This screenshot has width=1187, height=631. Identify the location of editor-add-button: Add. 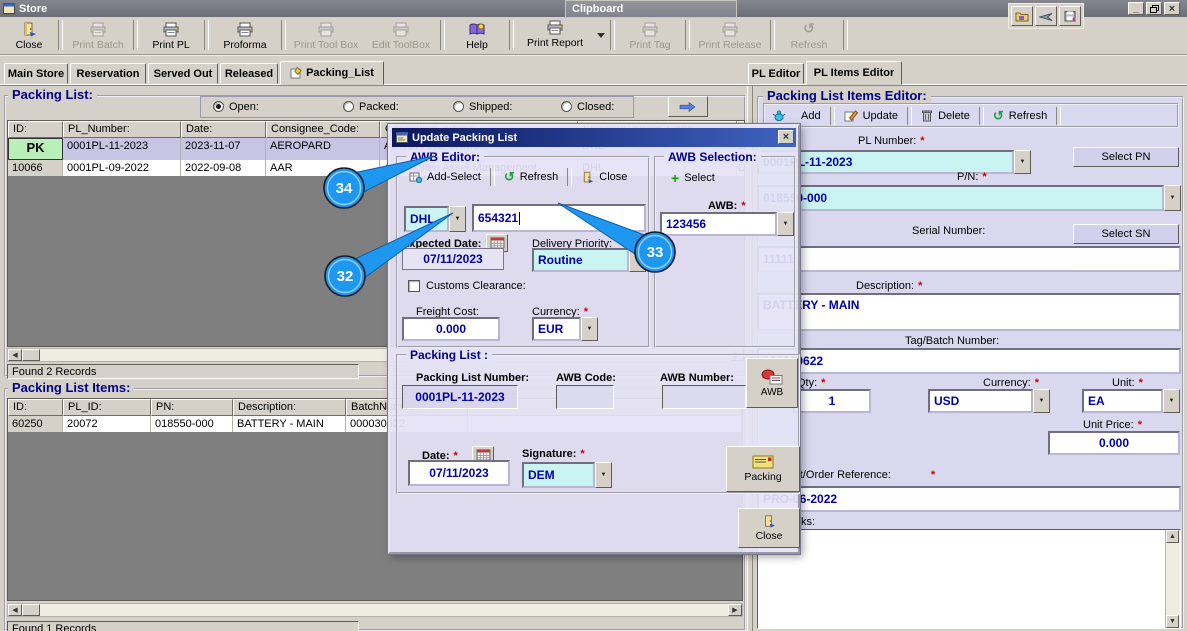
(796, 116).